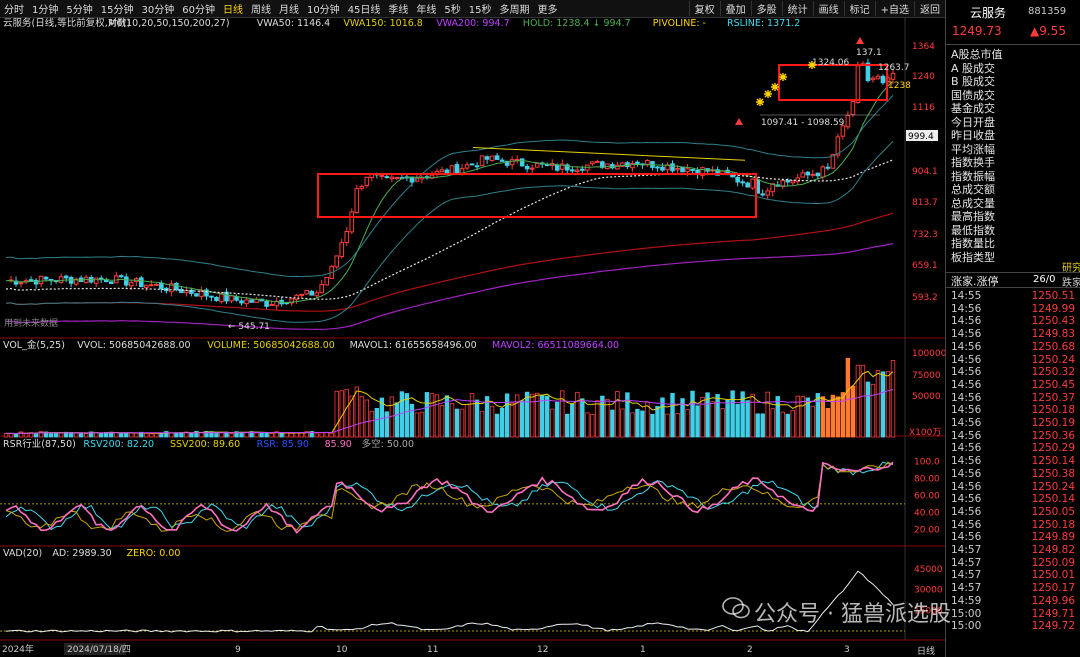 Image resolution: width=1080 pixels, height=657 pixels. I want to click on price-tick: 1240, so click(923, 77).